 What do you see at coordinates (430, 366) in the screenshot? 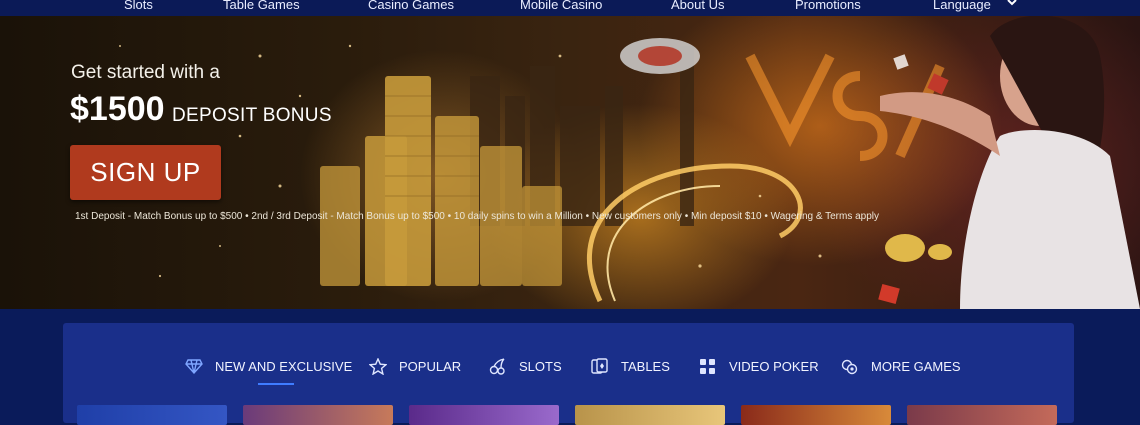
I see `tab-label: POPULAR` at bounding box center [430, 366].